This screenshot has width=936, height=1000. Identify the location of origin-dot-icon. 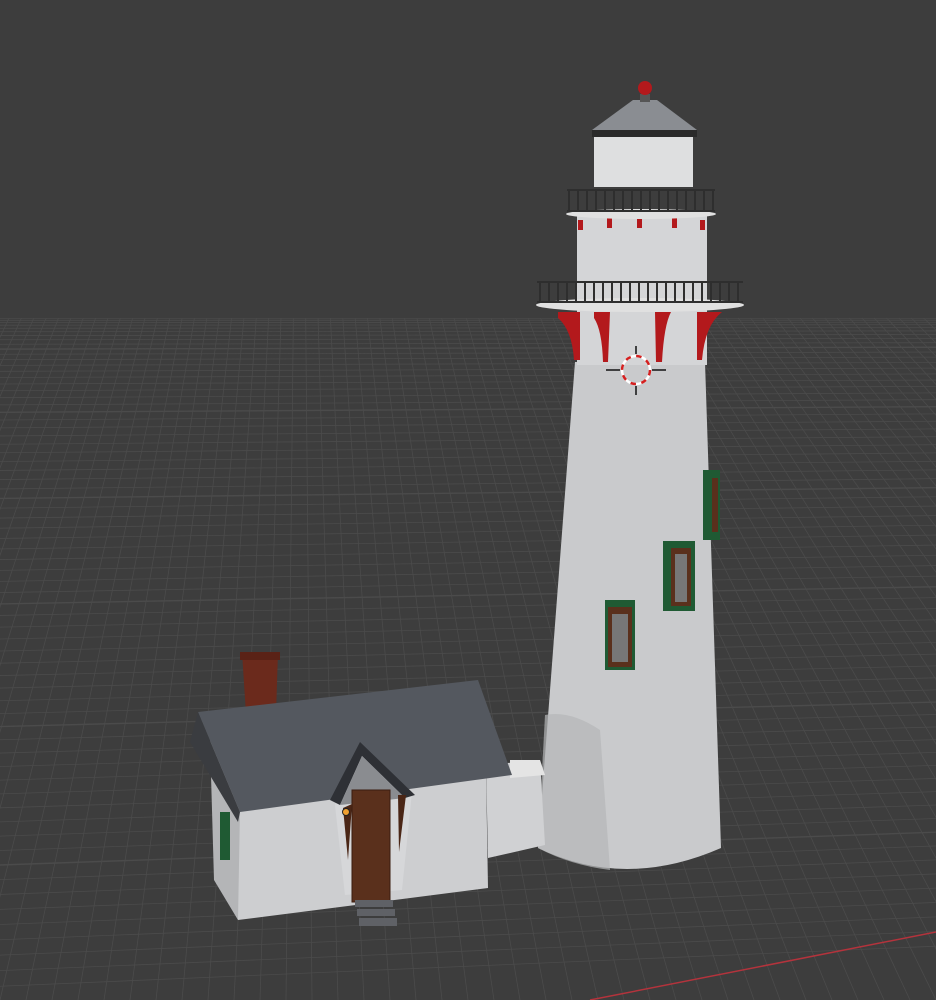
(346, 812).